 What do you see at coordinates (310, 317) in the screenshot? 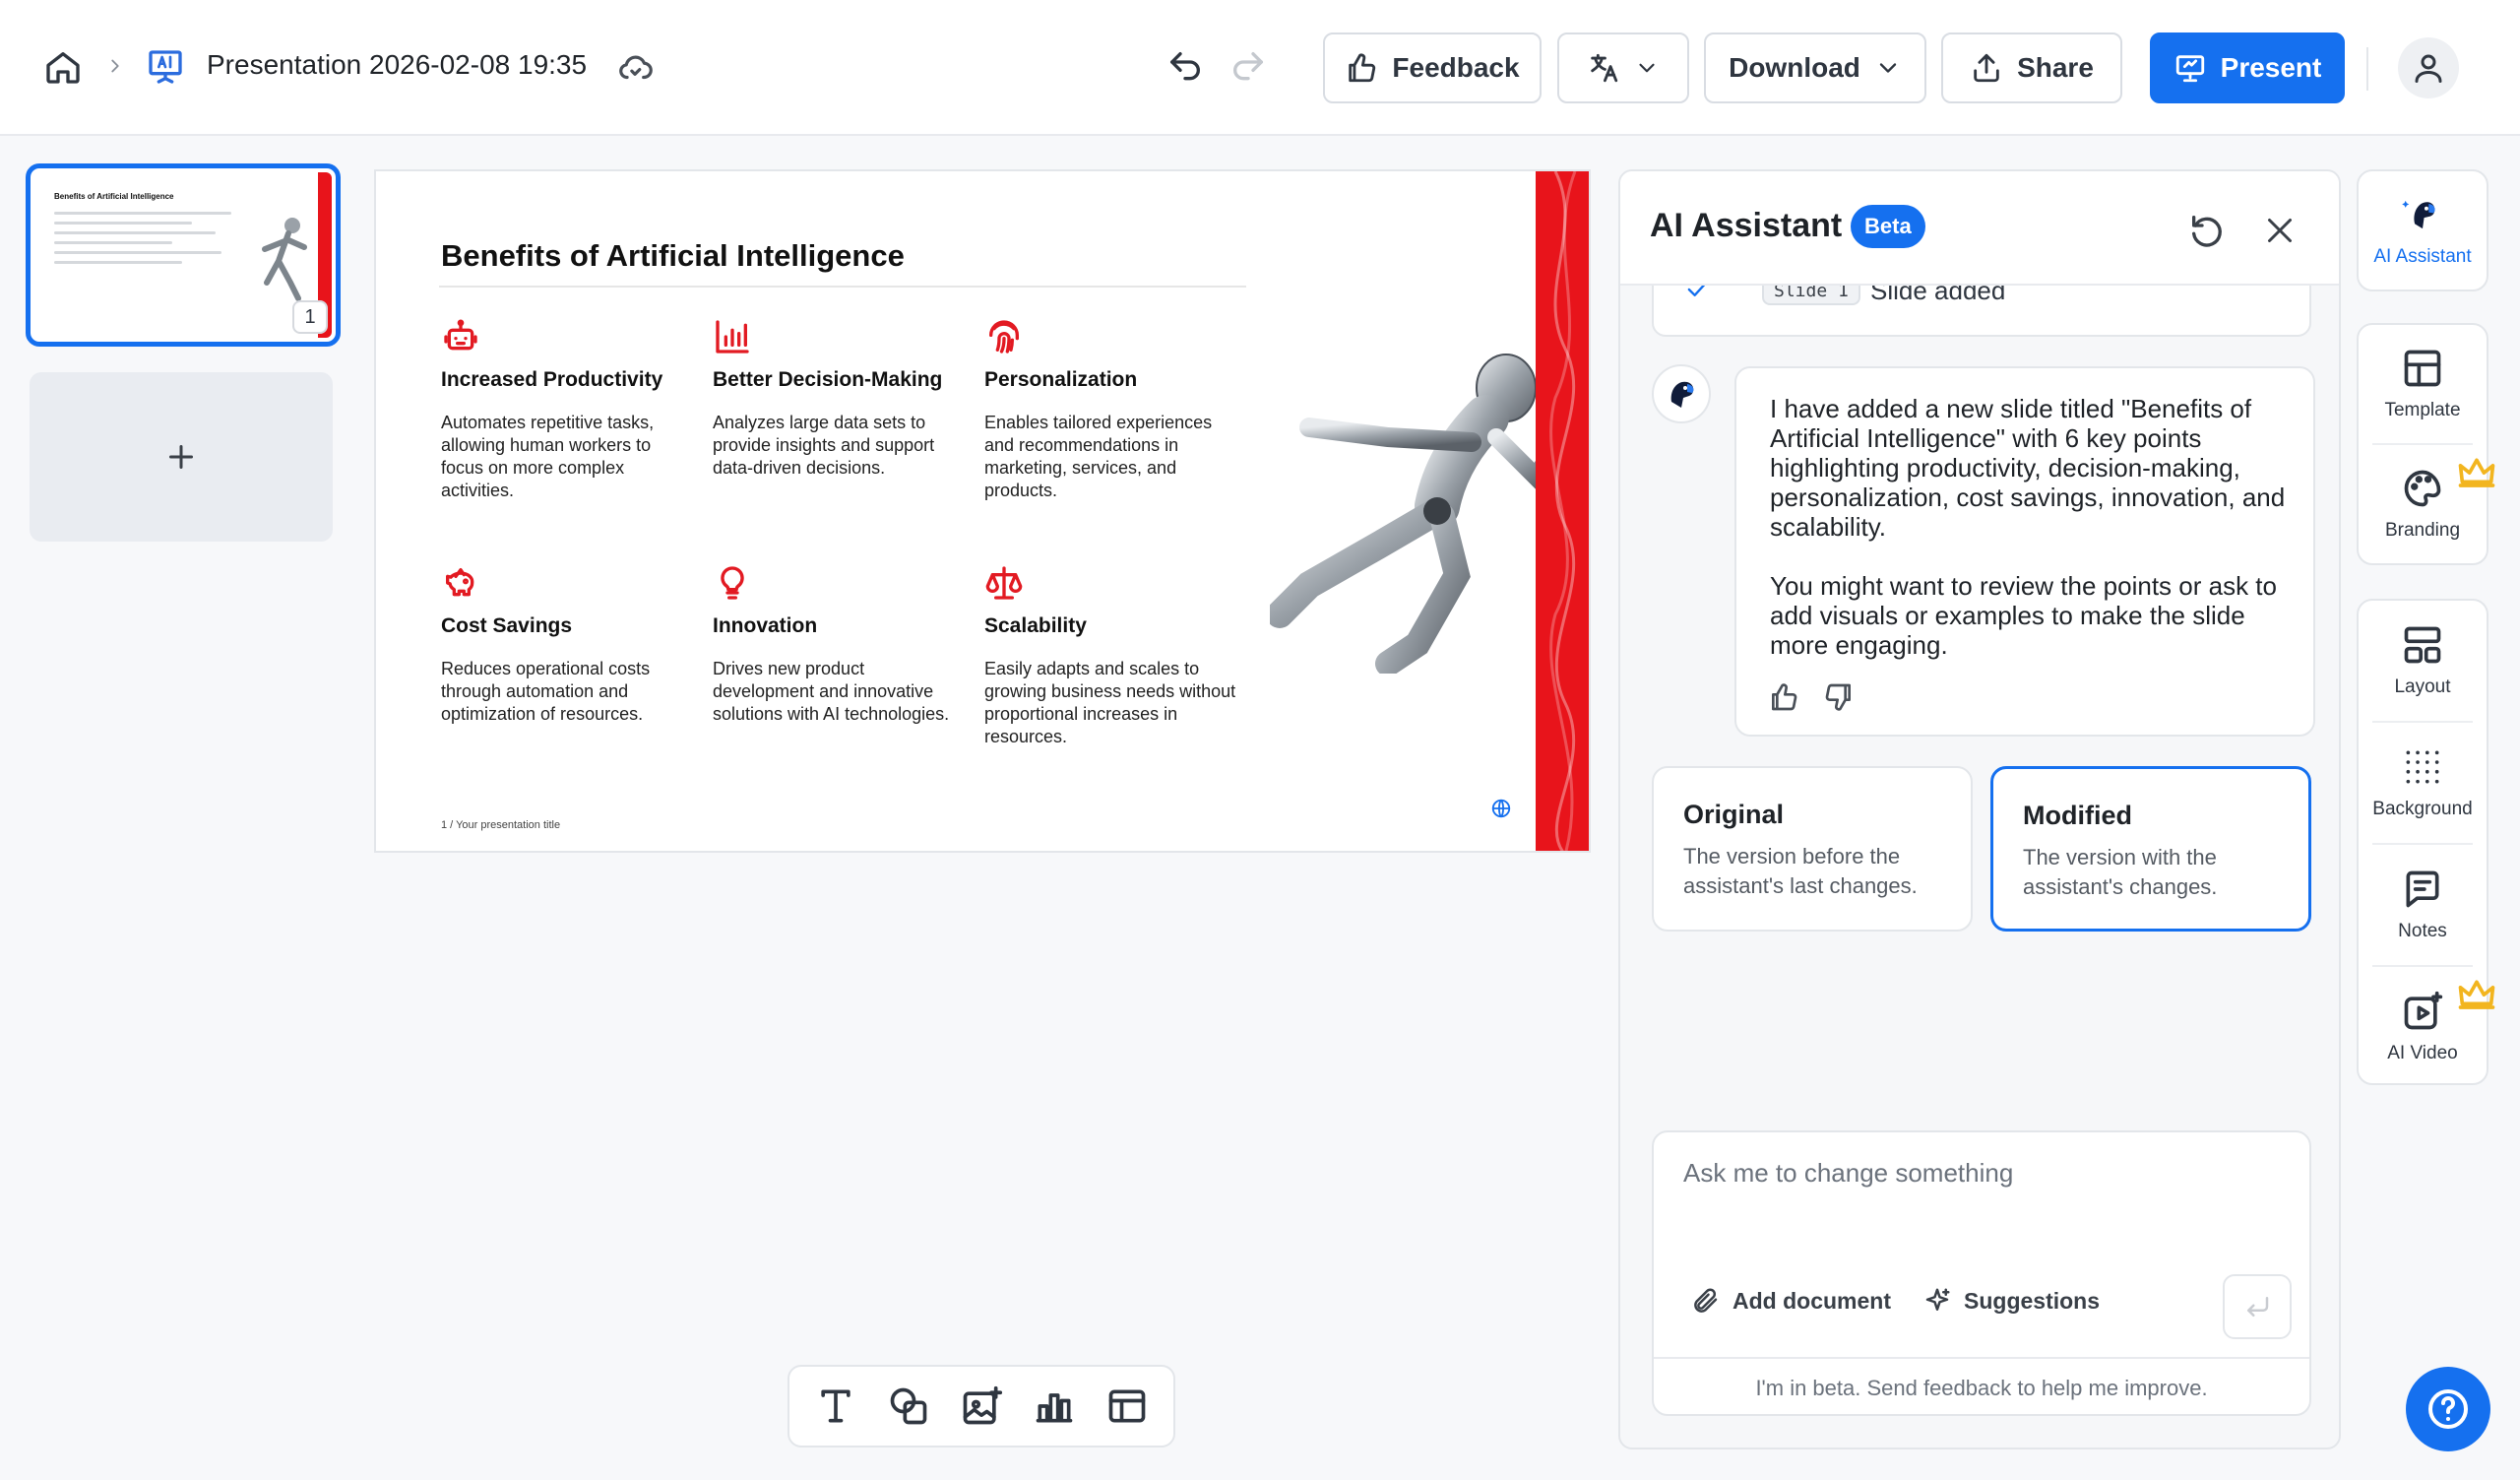
I see `slide-number-badge: 1` at bounding box center [310, 317].